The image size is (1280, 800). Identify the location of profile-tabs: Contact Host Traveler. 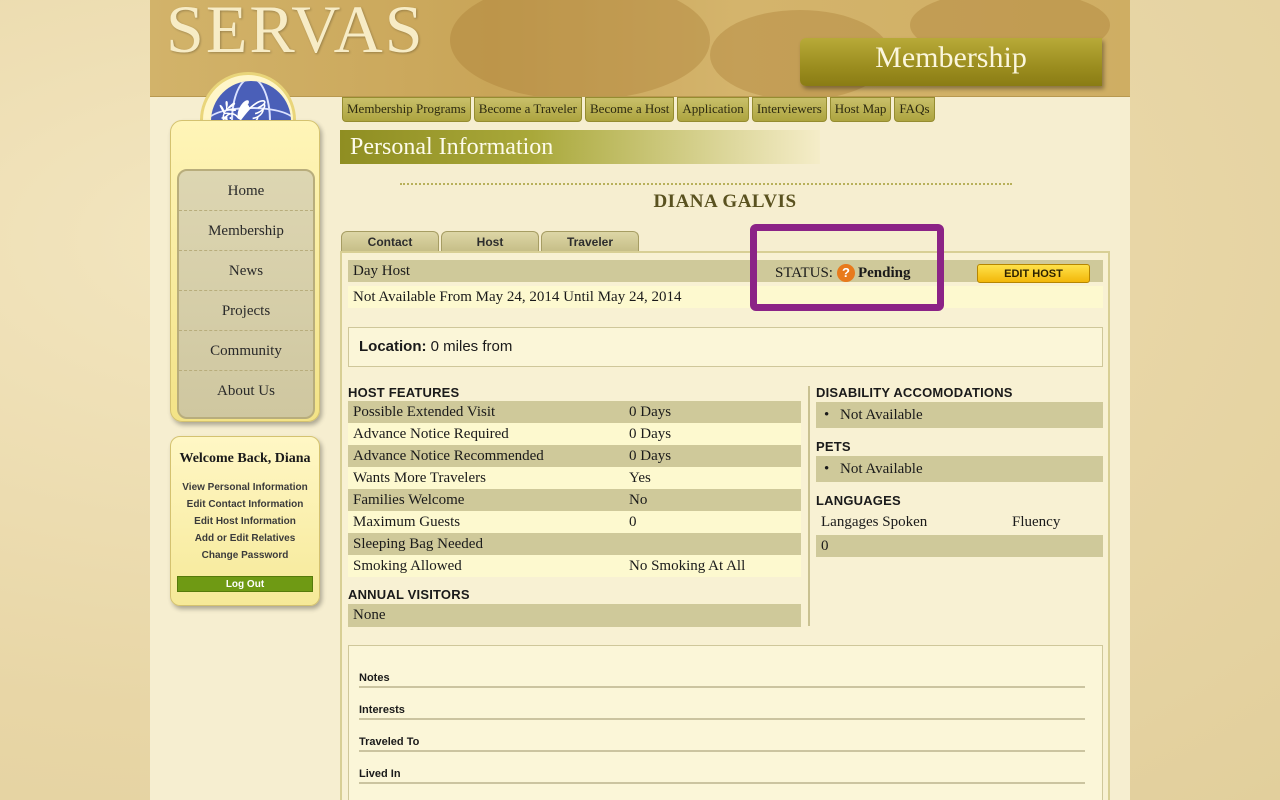
(490, 241).